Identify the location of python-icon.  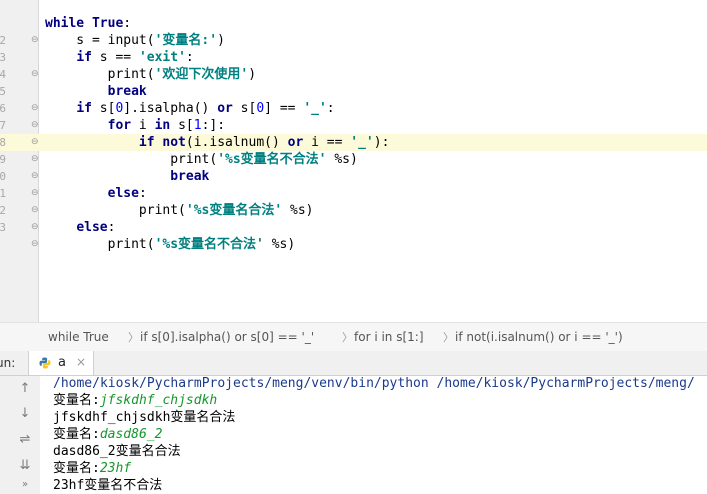
(45, 363).